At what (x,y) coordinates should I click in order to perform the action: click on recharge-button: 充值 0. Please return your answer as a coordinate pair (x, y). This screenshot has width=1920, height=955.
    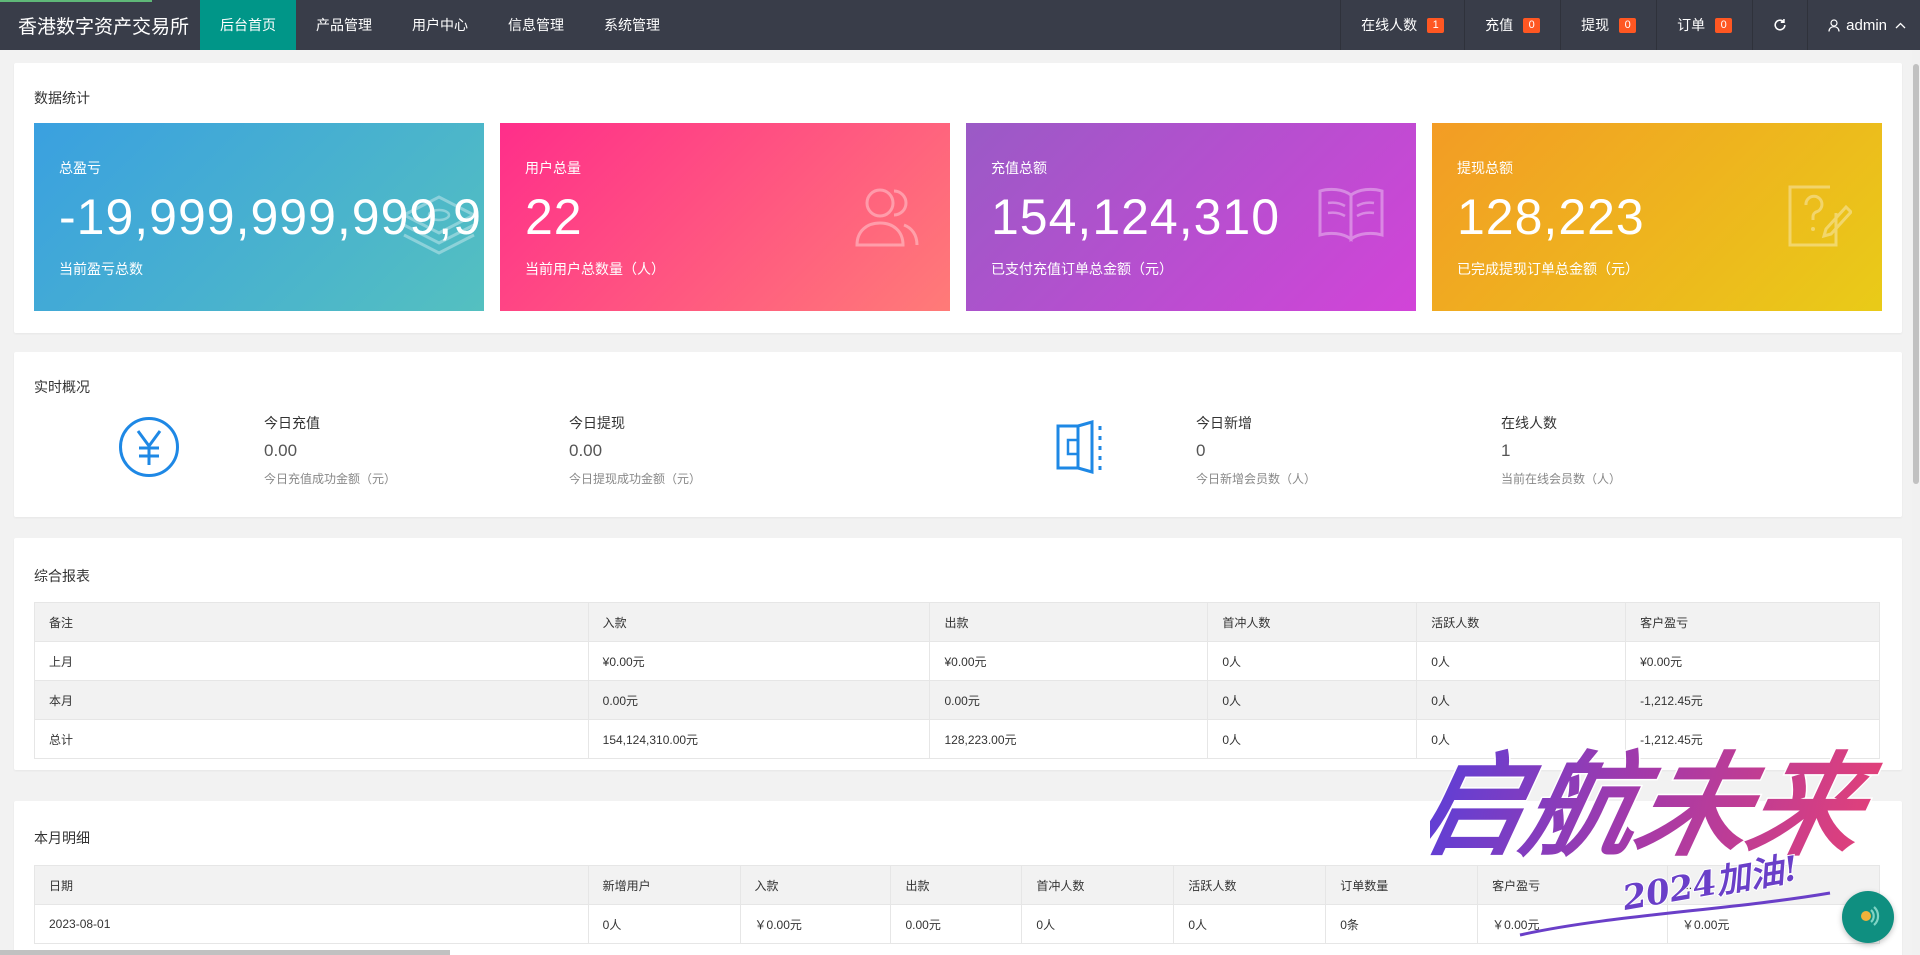
    Looking at the image, I should click on (1512, 25).